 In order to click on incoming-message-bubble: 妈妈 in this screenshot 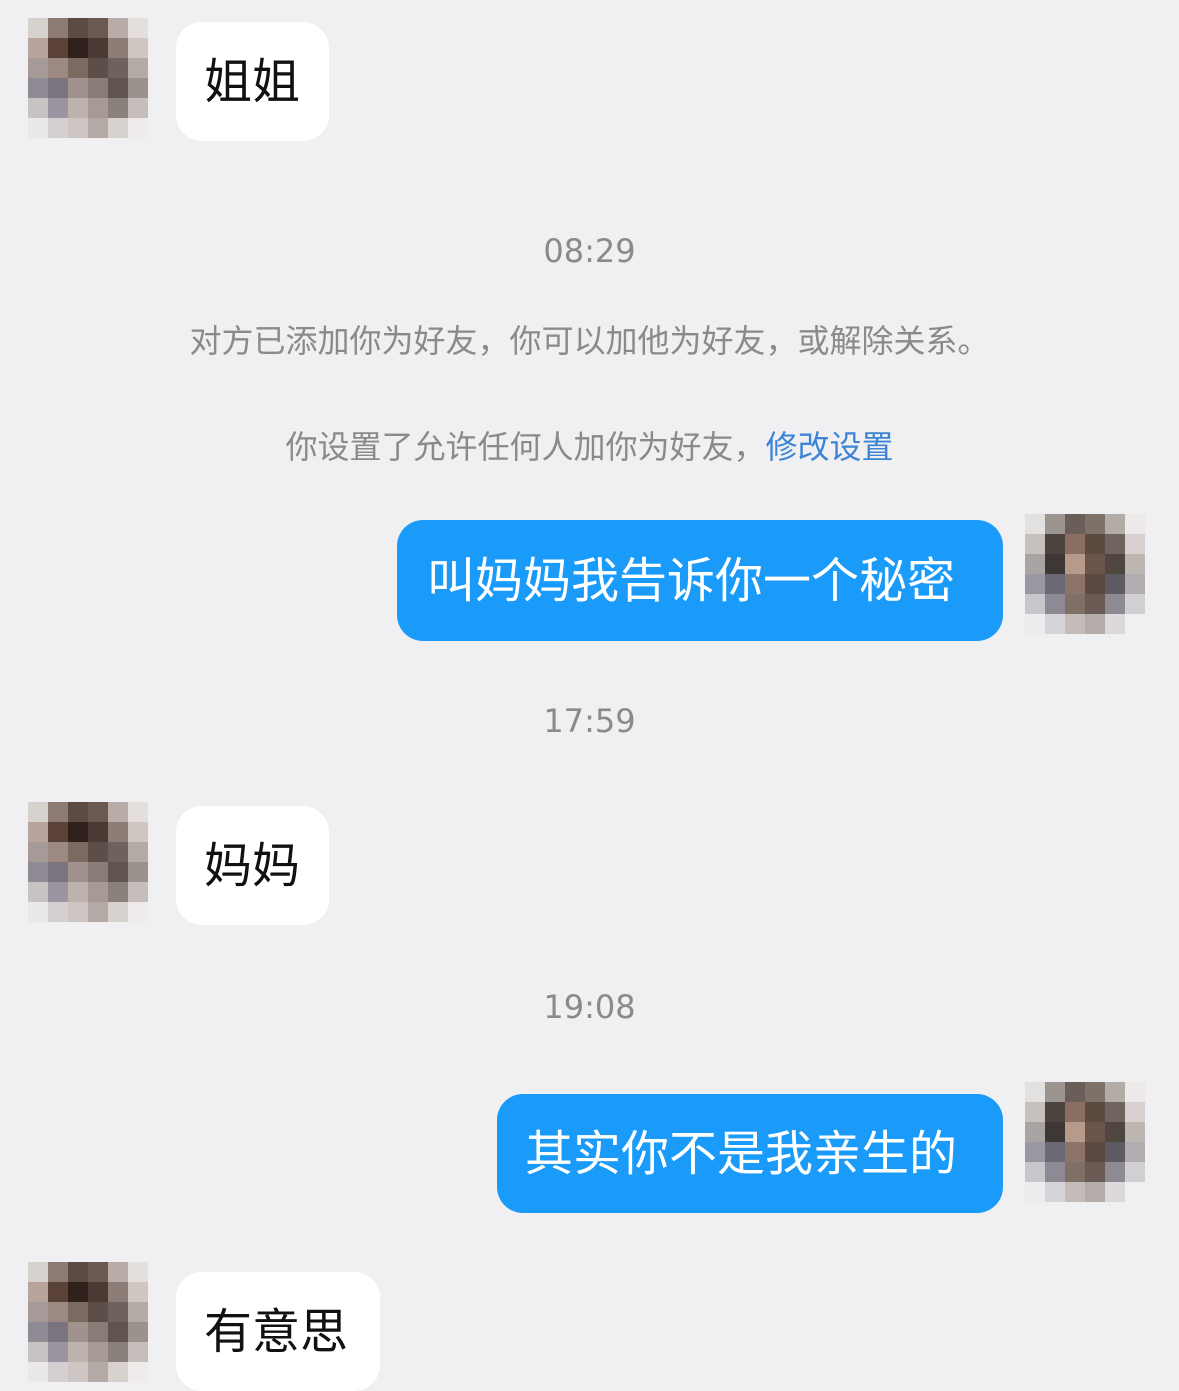, I will do `click(252, 865)`.